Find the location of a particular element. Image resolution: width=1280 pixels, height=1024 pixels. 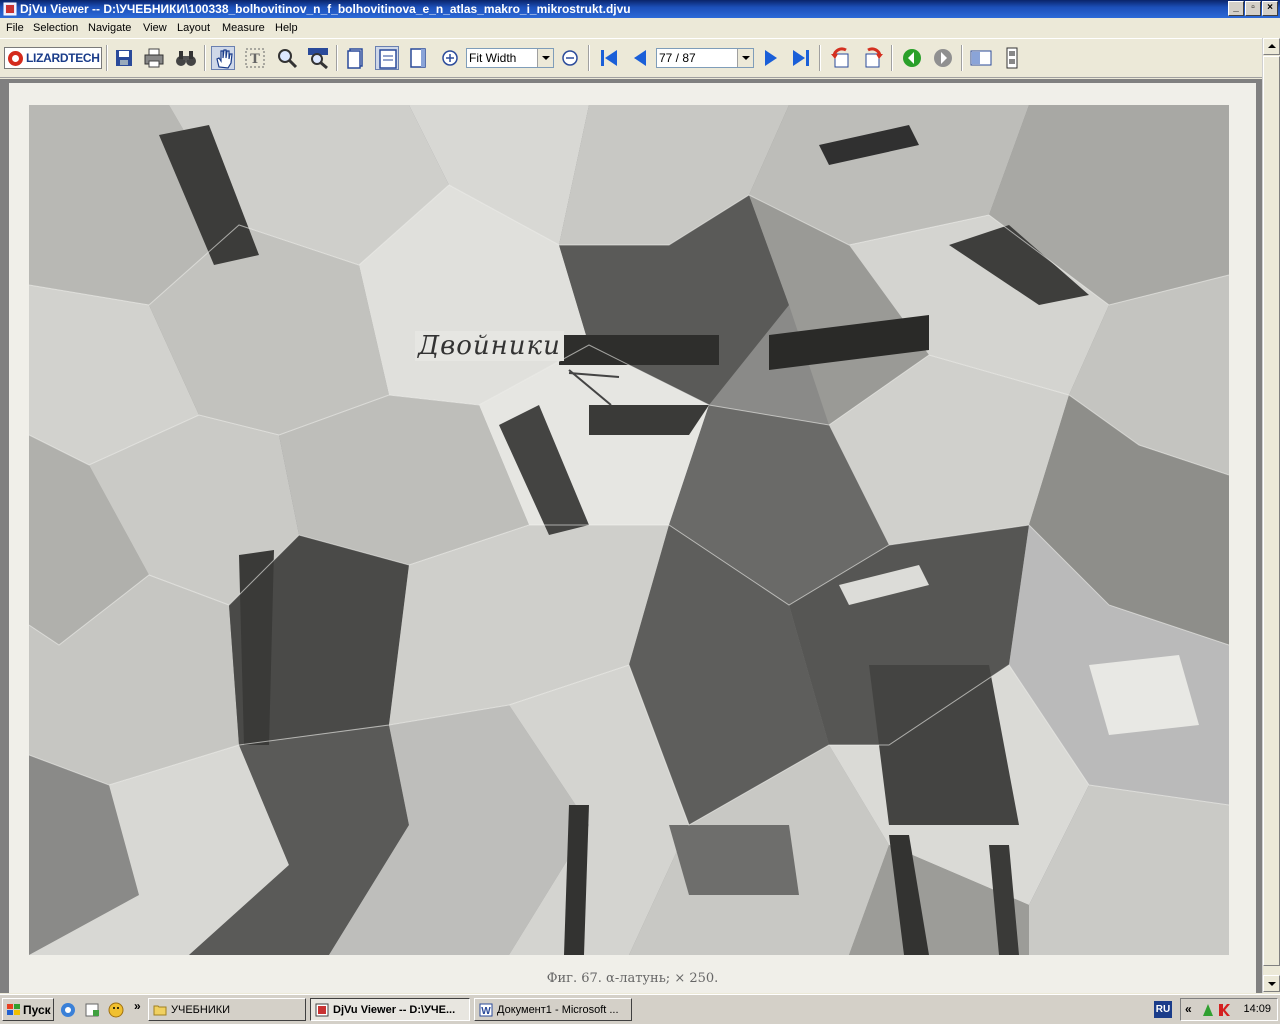

scroll-thumb is located at coordinates (1271, 511).